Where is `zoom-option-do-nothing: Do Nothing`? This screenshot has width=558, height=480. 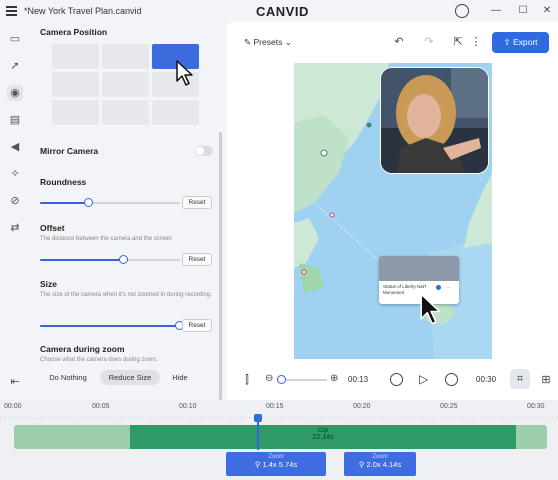
zoom-option-do-nothing: Do Nothing is located at coordinates (68, 377).